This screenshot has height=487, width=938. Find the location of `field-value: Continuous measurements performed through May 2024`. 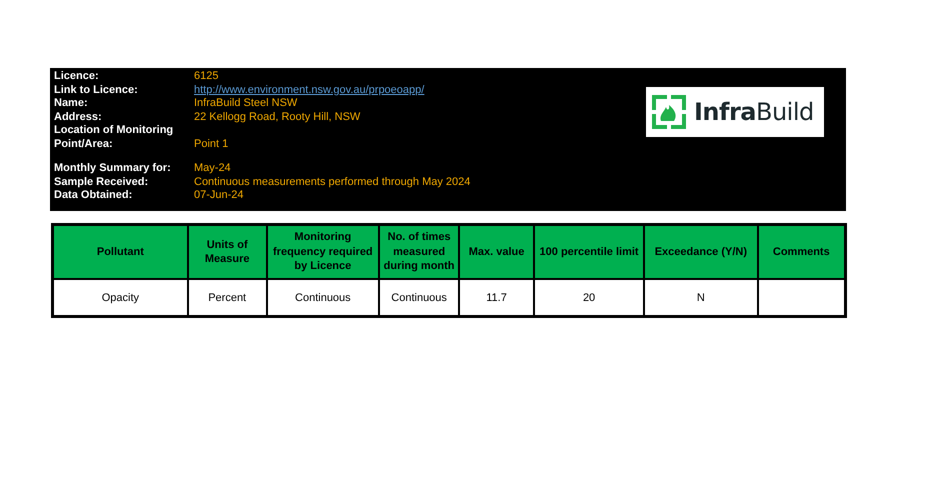

field-value: Continuous measurements performed through May 2024 is located at coordinates (332, 182).